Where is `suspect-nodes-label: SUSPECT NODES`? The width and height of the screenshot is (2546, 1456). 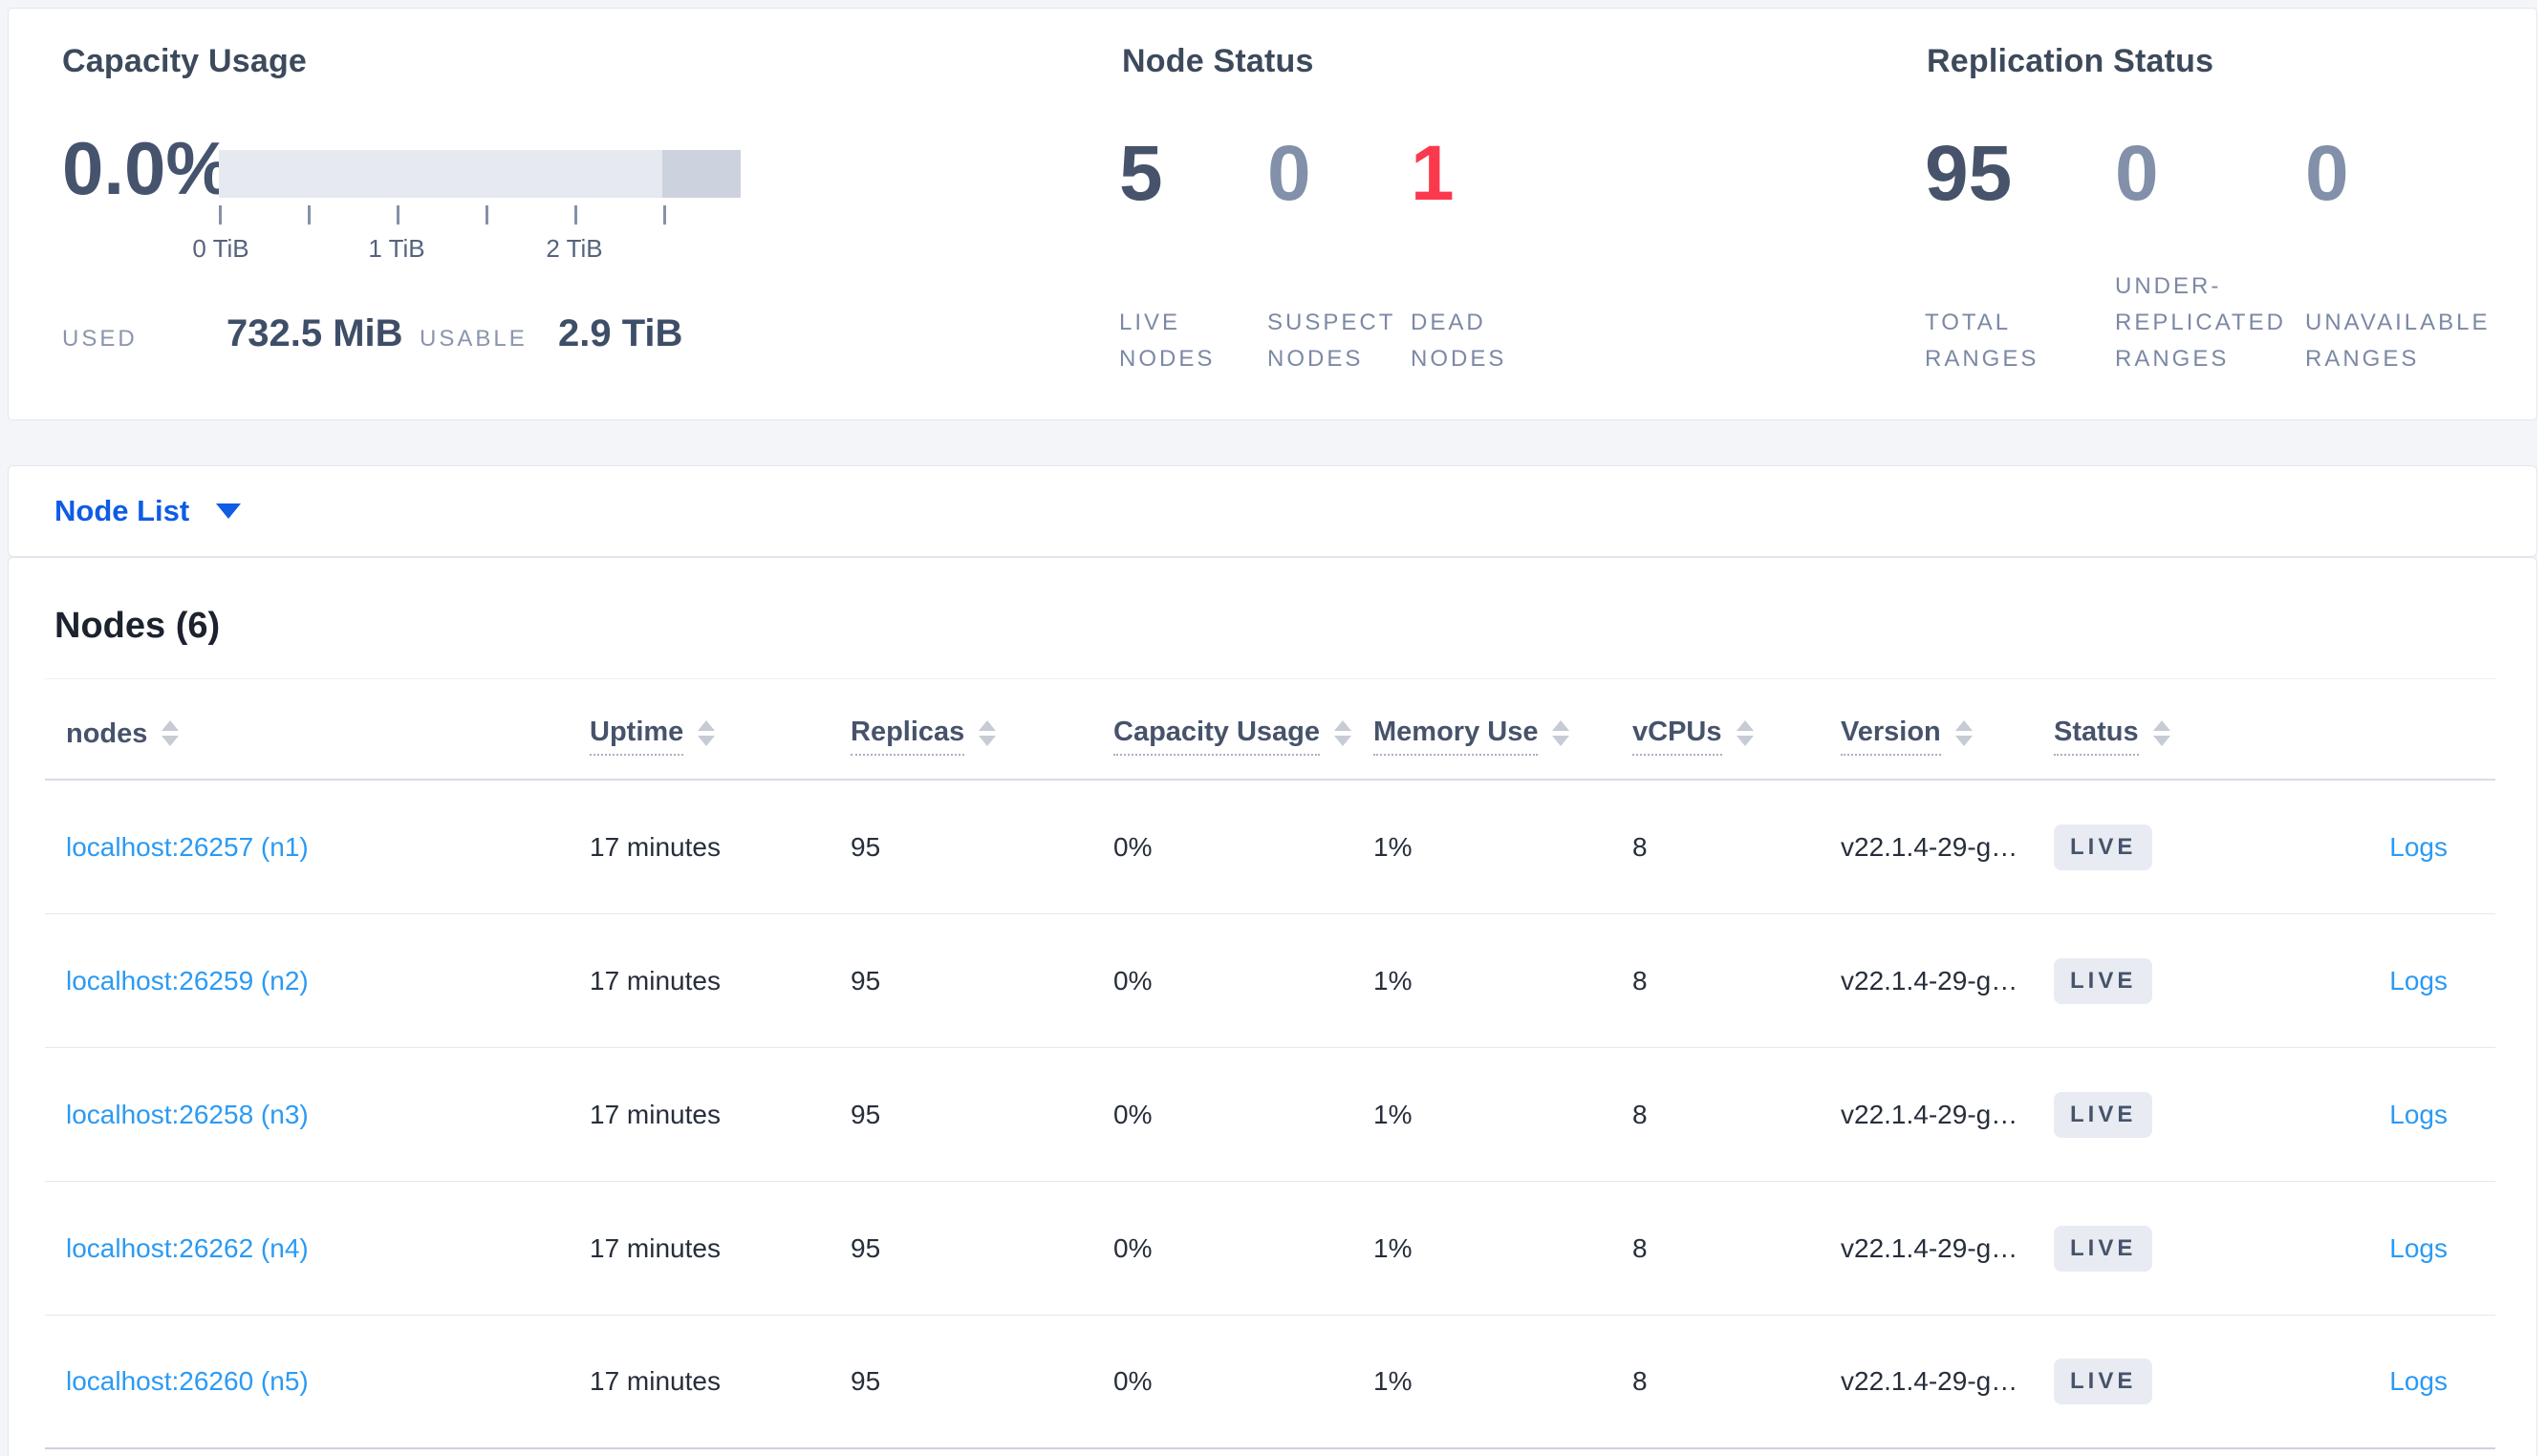
suspect-nodes-label: SUSPECT NODES is located at coordinates (1331, 341).